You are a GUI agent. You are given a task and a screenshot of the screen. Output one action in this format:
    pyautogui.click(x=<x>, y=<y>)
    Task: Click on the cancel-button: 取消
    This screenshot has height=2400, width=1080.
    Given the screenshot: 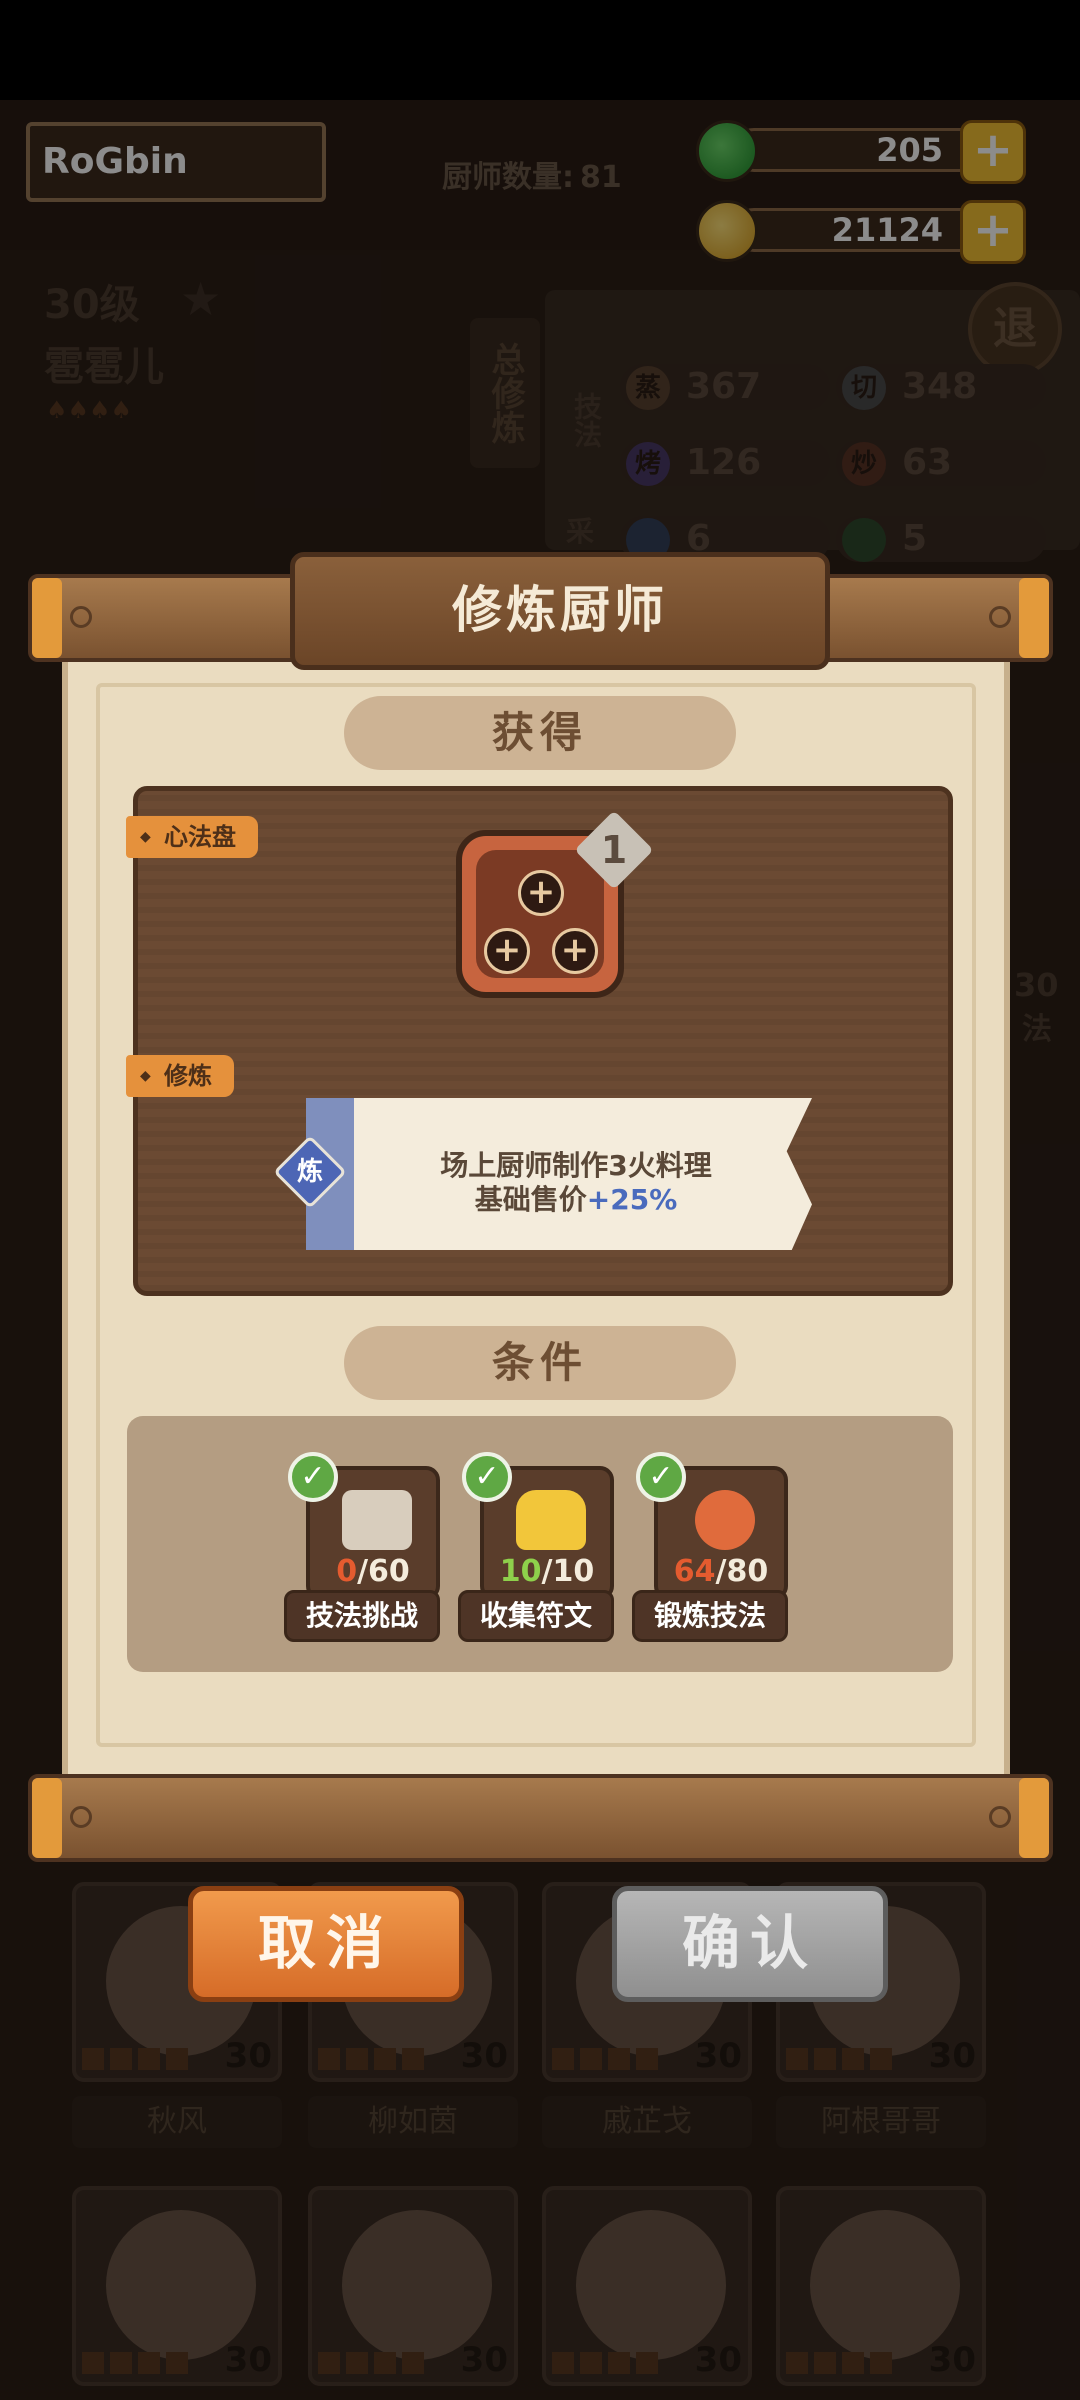 What is the action you would take?
    pyautogui.click(x=326, y=1944)
    